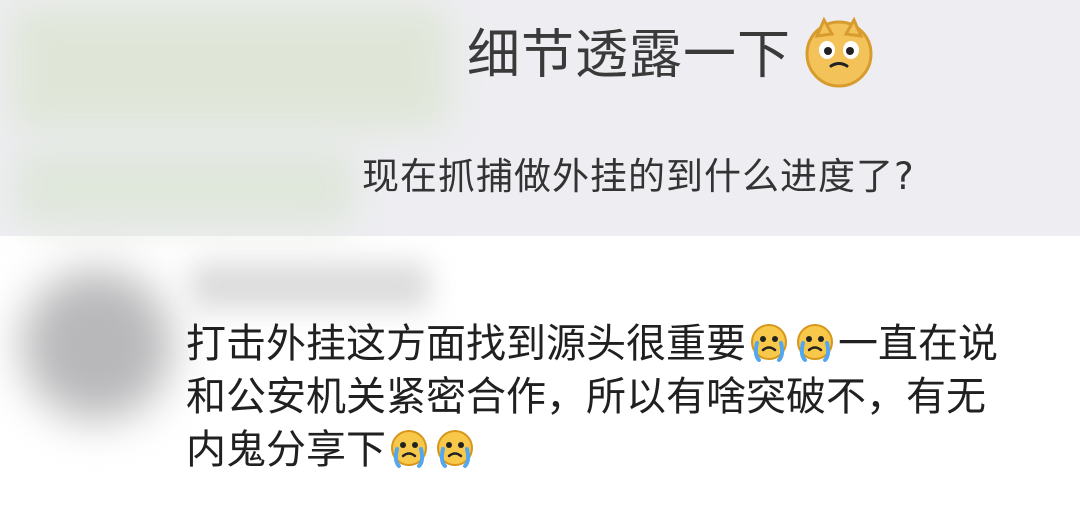 This screenshot has width=1080, height=521. Describe the element at coordinates (586, 397) in the screenshot. I see `comment-line-2: 和公安机关紧密合作，所以有啥突破不，有无` at that location.